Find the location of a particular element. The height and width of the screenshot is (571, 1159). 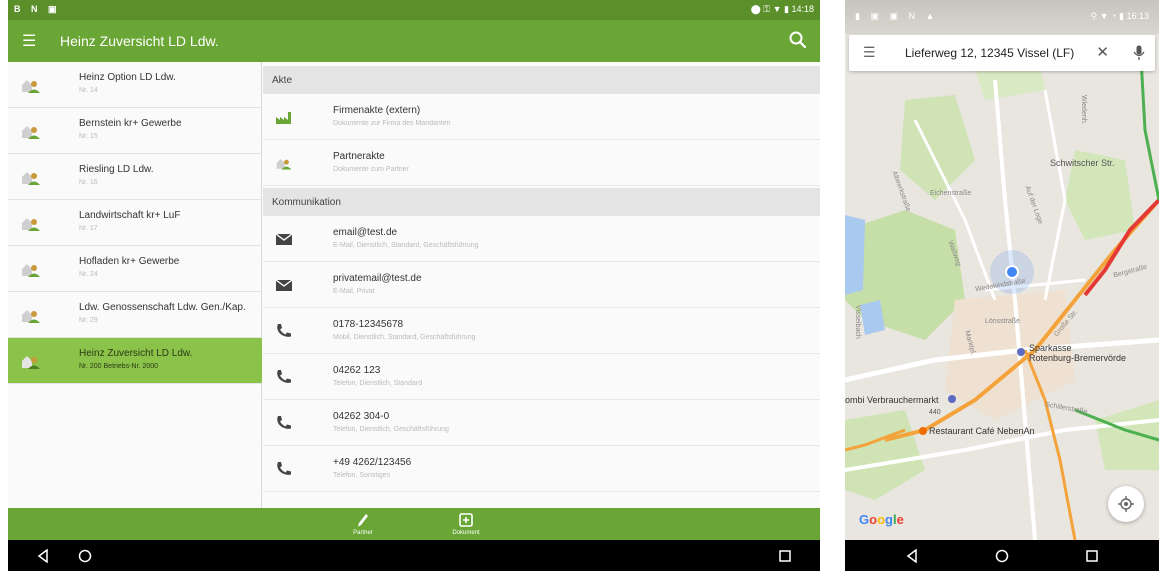

row-title: email@test.de is located at coordinates (365, 232).